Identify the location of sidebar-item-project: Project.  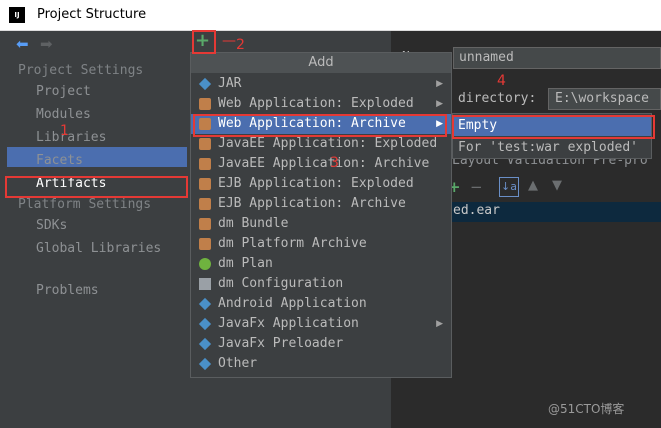
(63, 91).